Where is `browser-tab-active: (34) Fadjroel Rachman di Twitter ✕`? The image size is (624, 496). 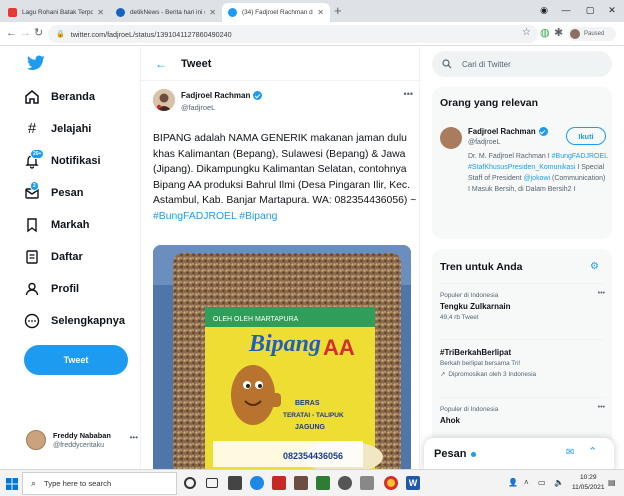
browser-tab-active: (34) Fadjroel Rachman di Twitter ✕ is located at coordinates (276, 12).